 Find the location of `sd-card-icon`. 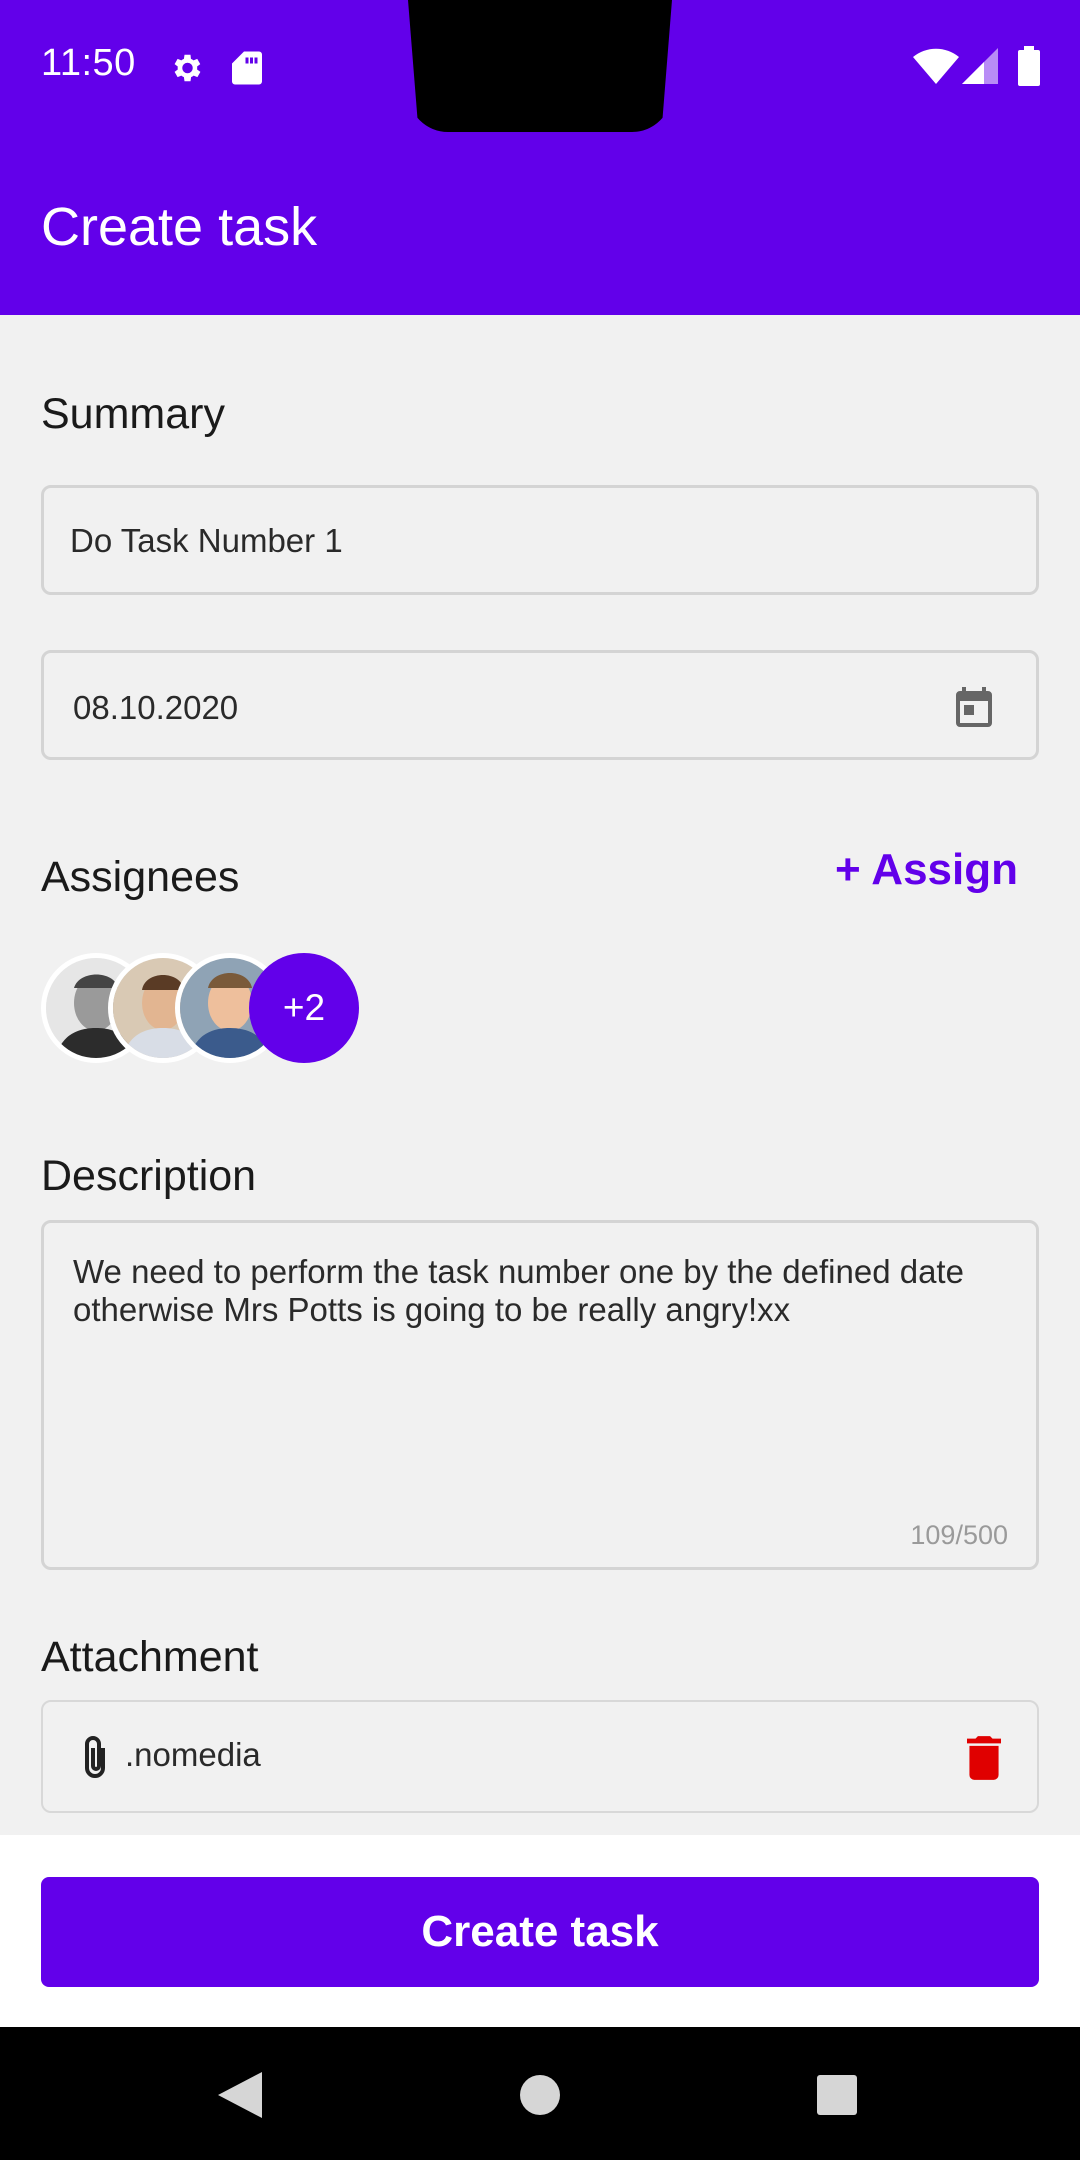

sd-card-icon is located at coordinates (247, 70).